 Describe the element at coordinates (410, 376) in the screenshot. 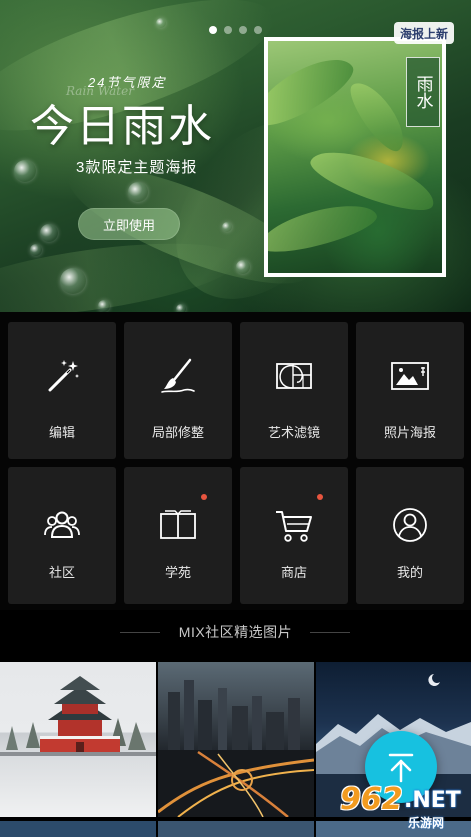

I see `photo-poster-icon` at that location.